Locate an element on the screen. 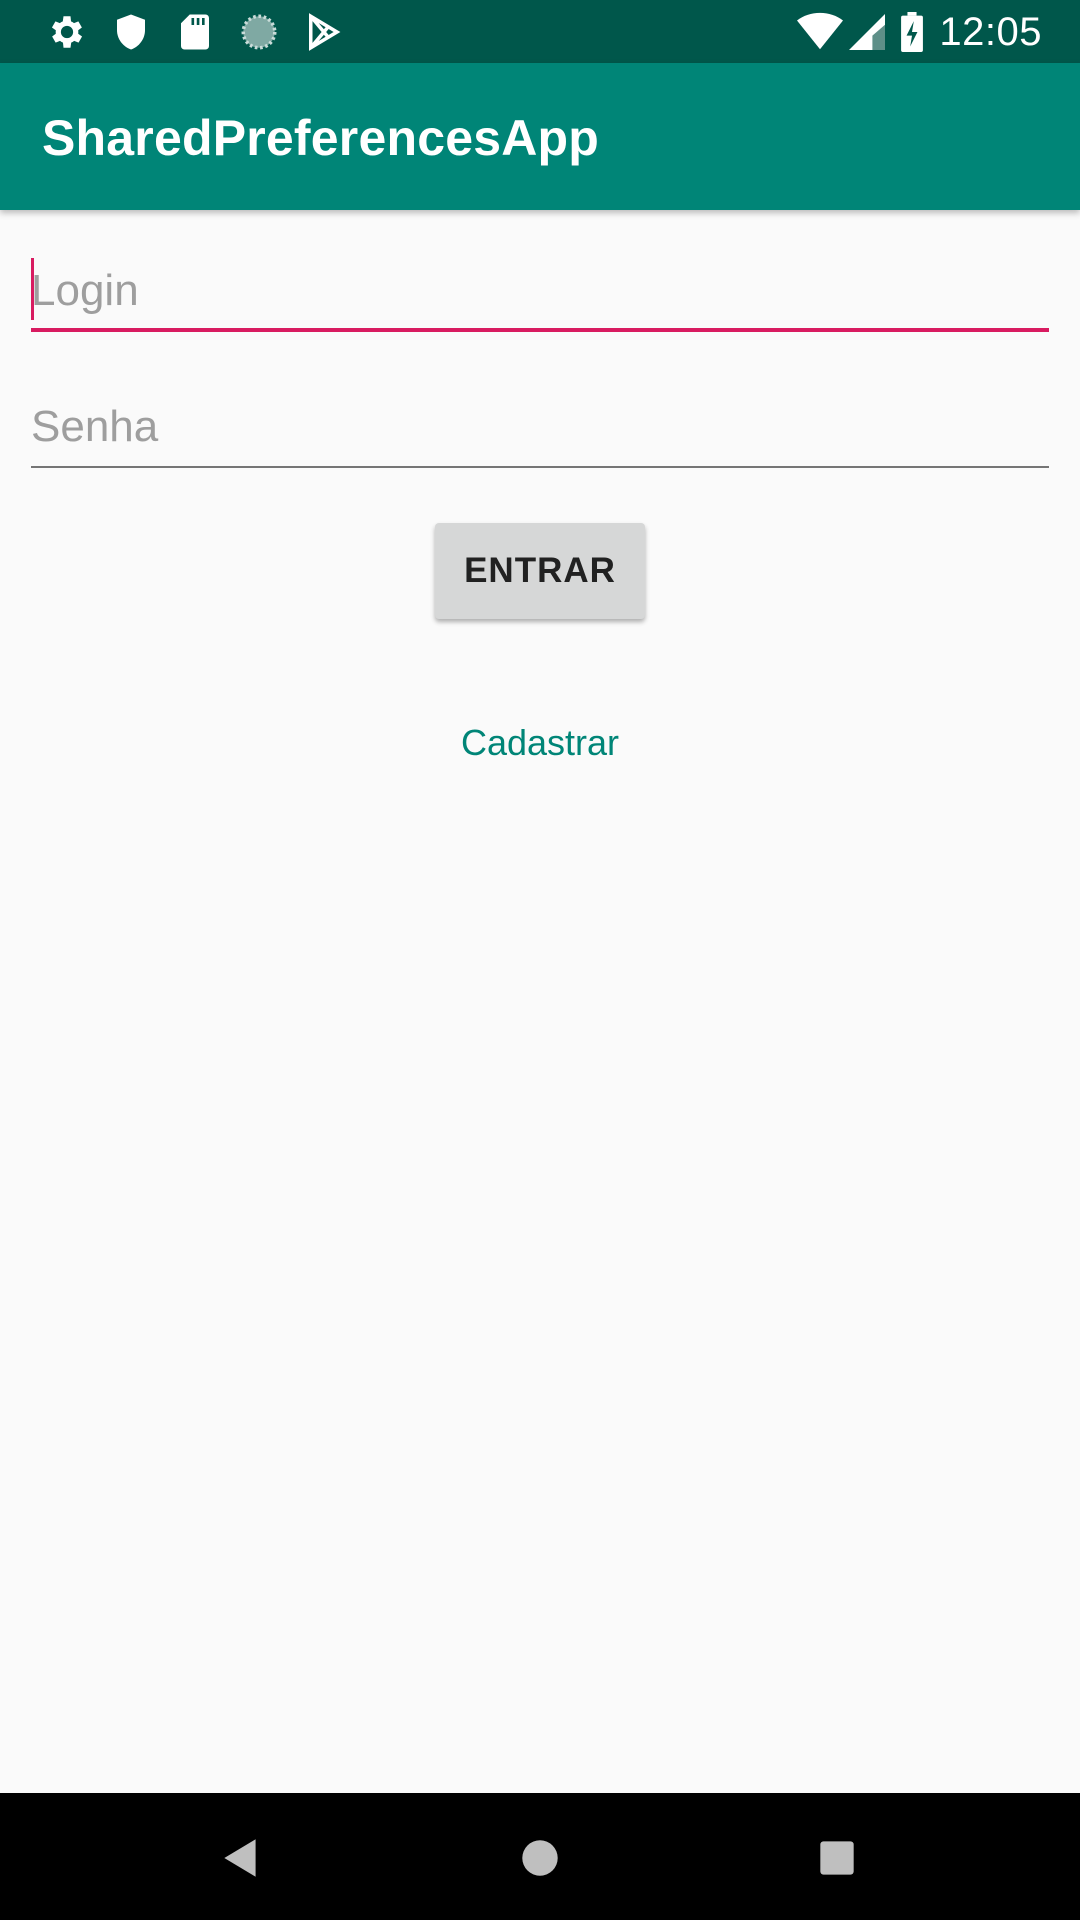  gear-icon is located at coordinates (67, 32).